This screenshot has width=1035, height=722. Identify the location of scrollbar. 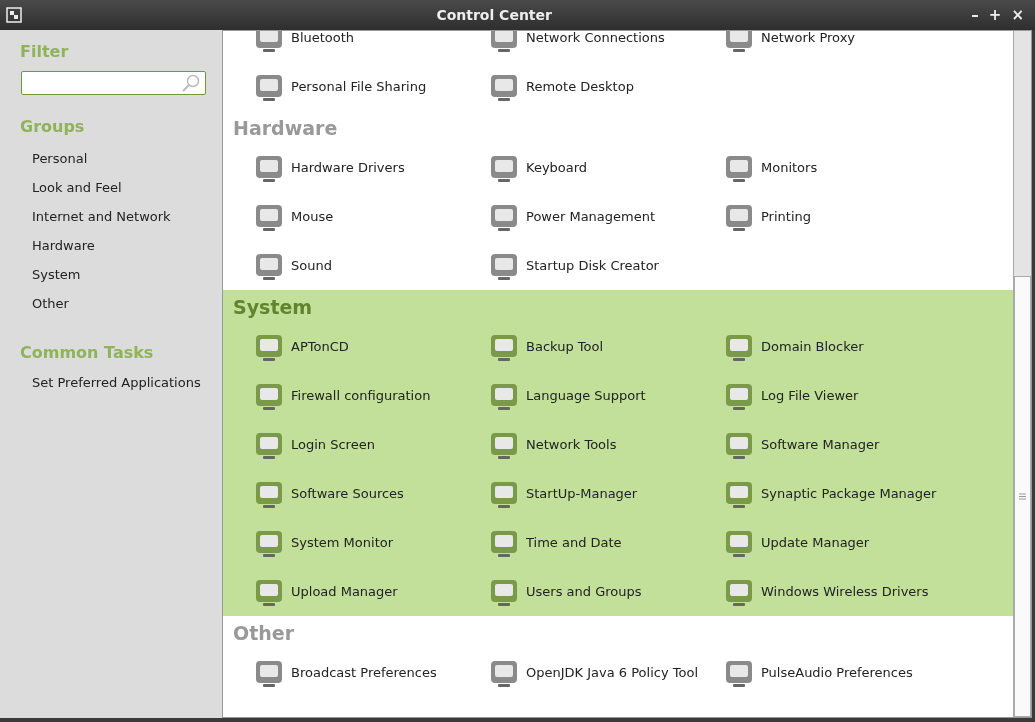
(1022, 374).